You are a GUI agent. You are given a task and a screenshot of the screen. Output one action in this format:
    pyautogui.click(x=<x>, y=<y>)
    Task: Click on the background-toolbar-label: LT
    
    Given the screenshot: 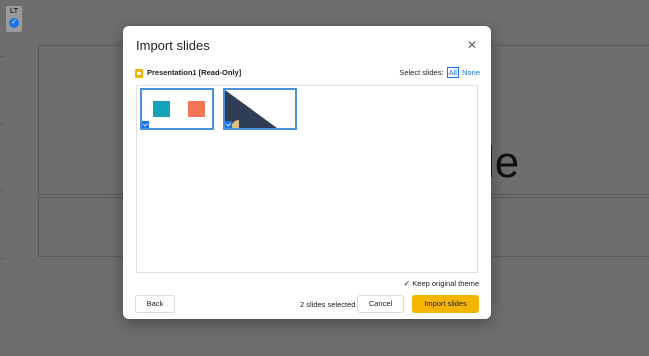 What is the action you would take?
    pyautogui.click(x=14, y=11)
    